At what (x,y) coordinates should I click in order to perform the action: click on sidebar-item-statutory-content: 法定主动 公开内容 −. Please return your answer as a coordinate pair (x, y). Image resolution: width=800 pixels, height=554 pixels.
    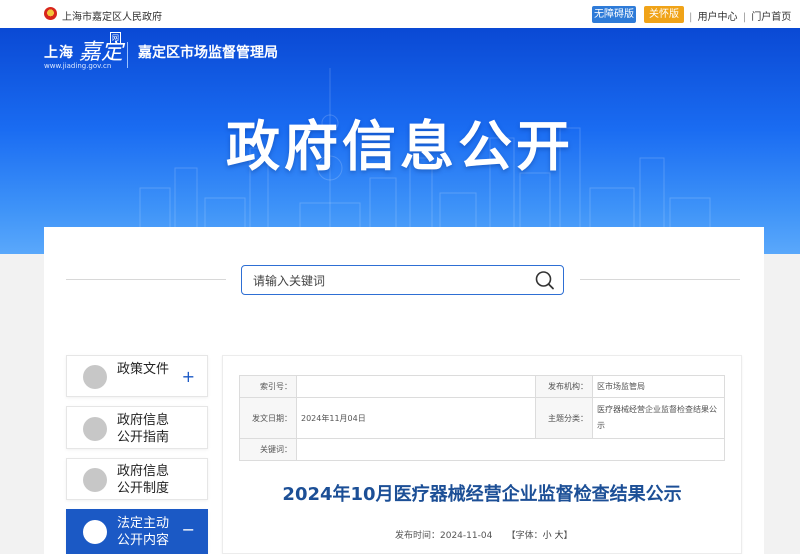
    Looking at the image, I should click on (137, 531).